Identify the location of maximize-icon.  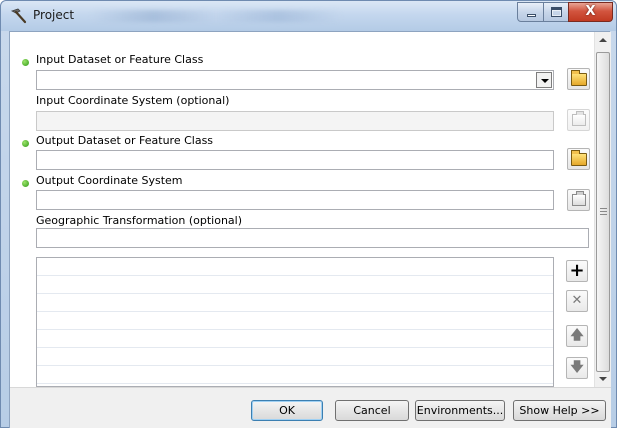
(556, 12).